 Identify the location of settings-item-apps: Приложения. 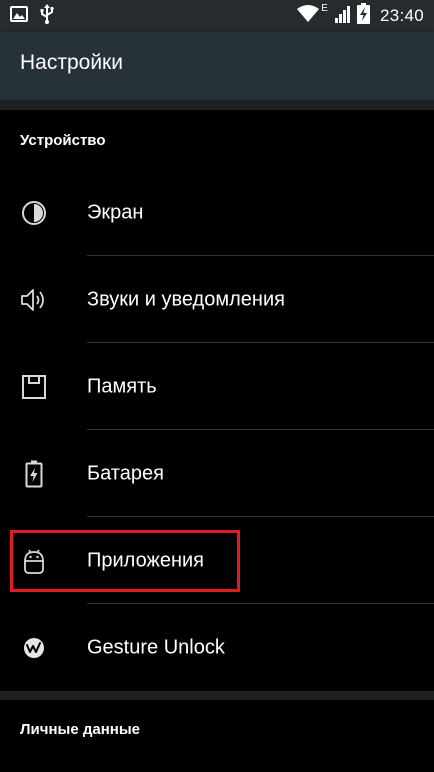
(217, 560).